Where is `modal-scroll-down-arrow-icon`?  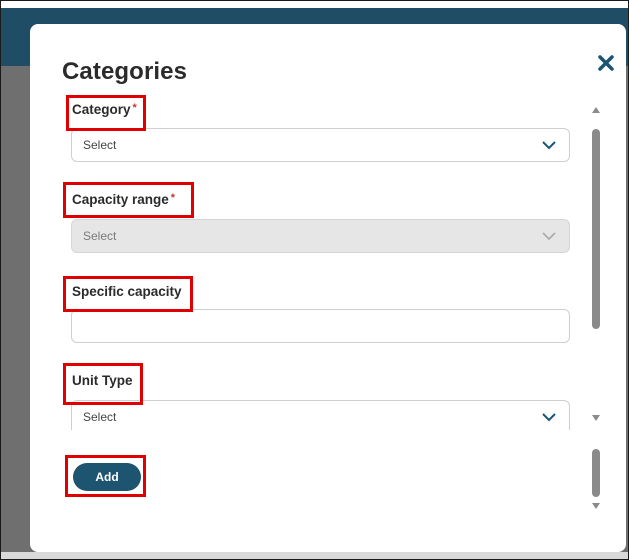 modal-scroll-down-arrow-icon is located at coordinates (596, 506).